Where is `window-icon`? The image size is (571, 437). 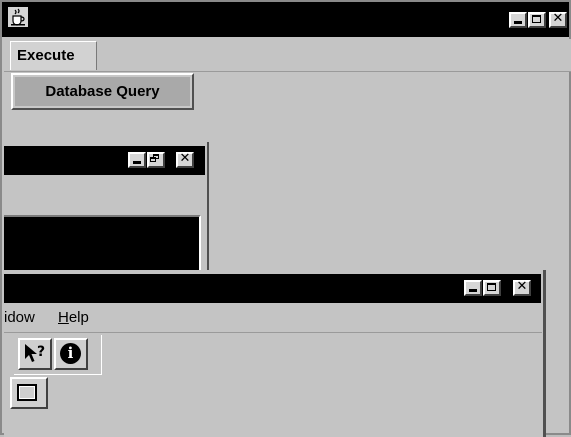 window-icon is located at coordinates (27, 392).